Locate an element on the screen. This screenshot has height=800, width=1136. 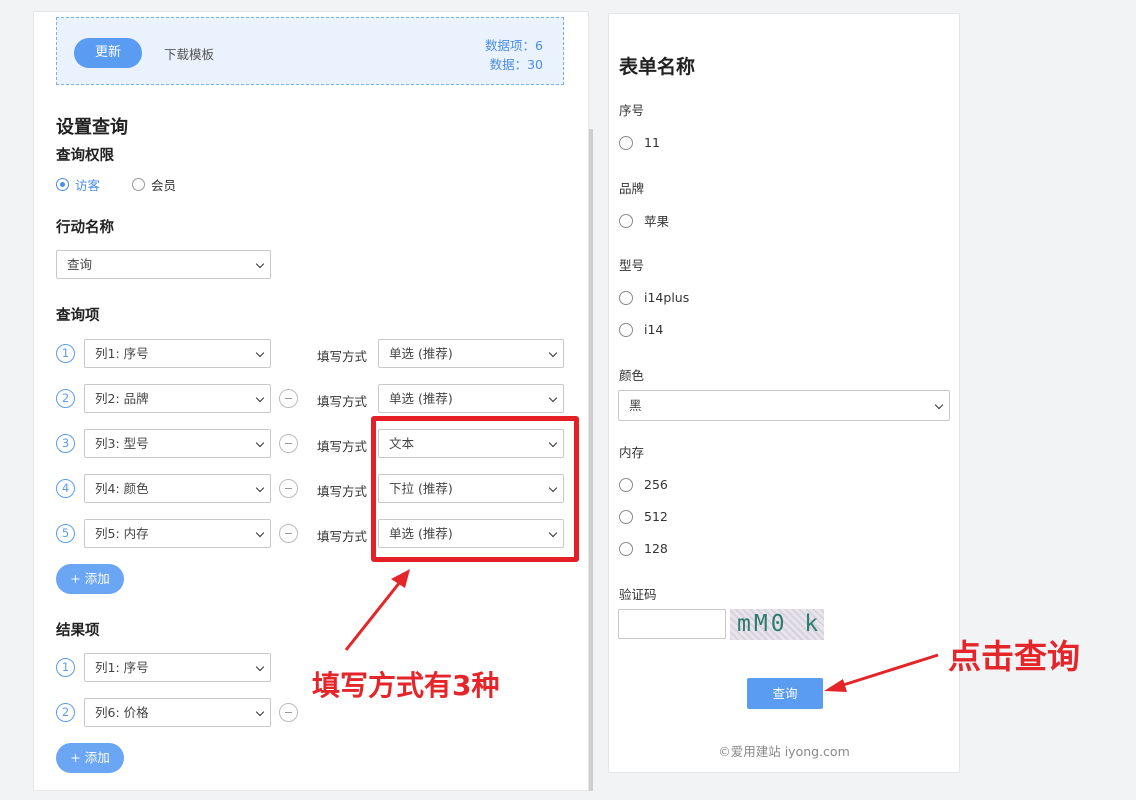
annotation-click-note: 点击查询 is located at coordinates (1014, 656).